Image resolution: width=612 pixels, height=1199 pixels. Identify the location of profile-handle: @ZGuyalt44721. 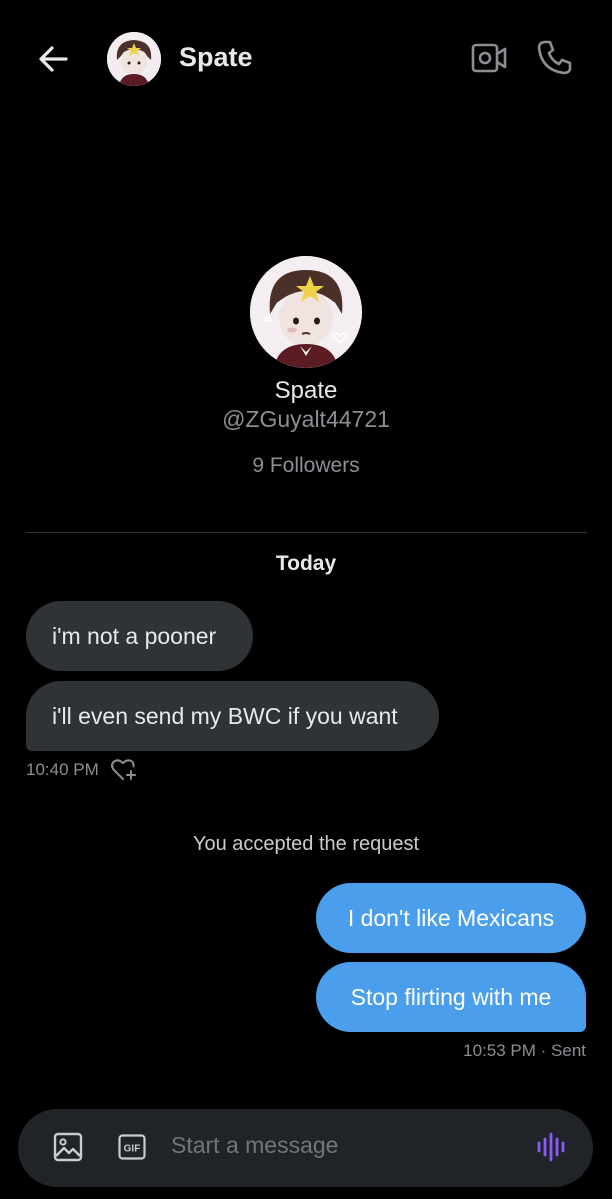
(306, 419).